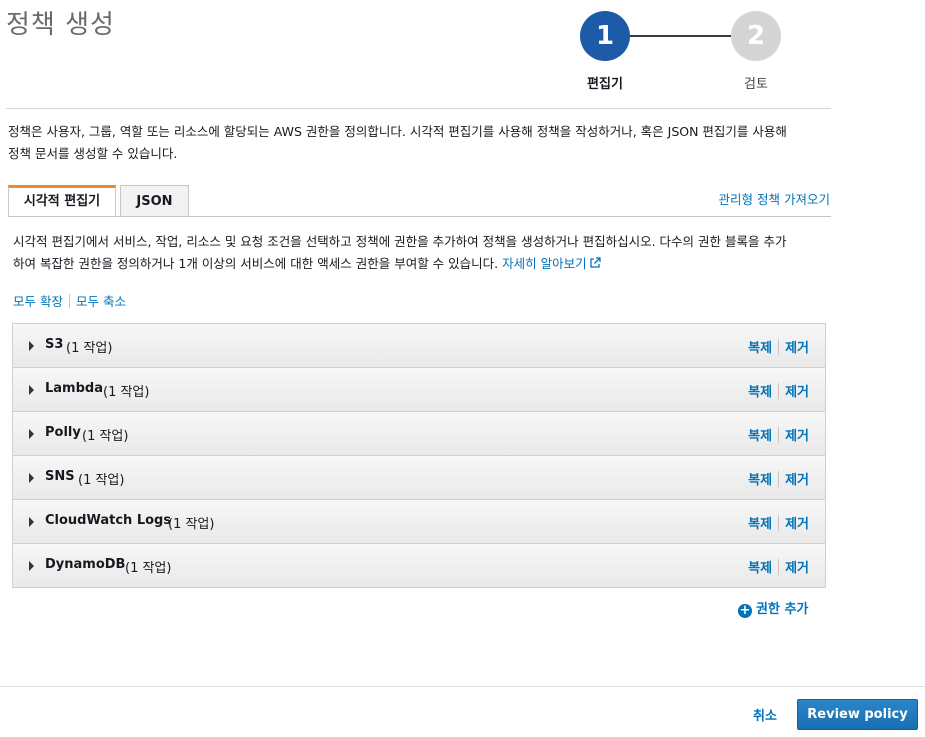  What do you see at coordinates (101, 301) in the screenshot?
I see `collapse-all-link: 모두 축소` at bounding box center [101, 301].